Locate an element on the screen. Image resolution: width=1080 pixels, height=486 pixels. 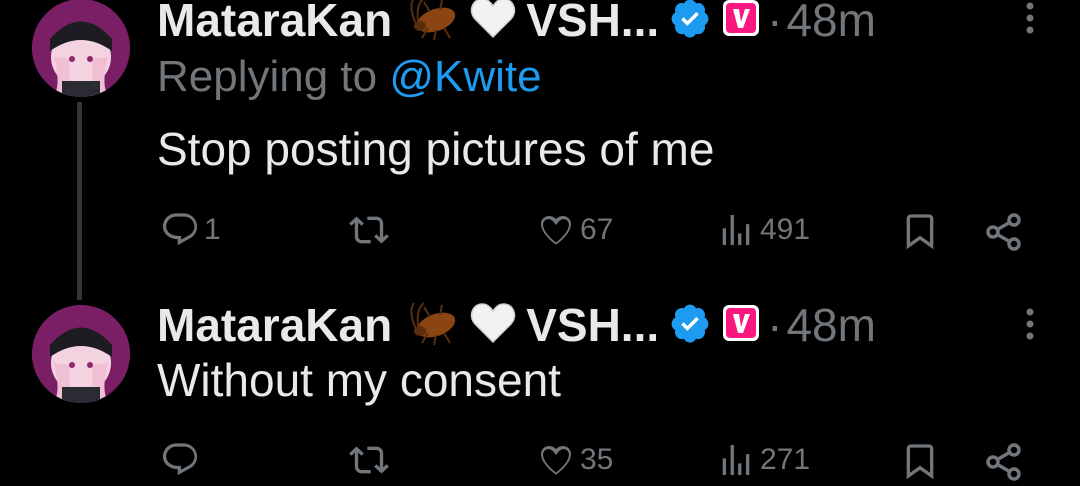
replying-to: Replying to @Kwite is located at coordinates (349, 77).